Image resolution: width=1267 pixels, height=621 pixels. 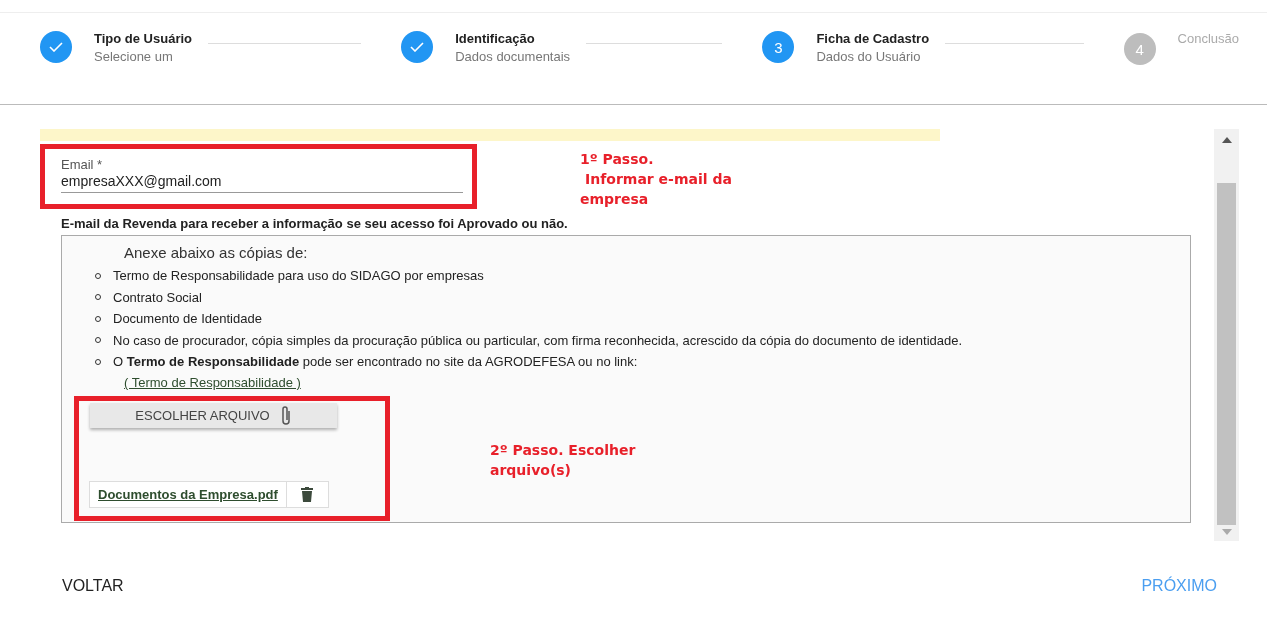 What do you see at coordinates (285, 415) in the screenshot?
I see `paperclip-icon` at bounding box center [285, 415].